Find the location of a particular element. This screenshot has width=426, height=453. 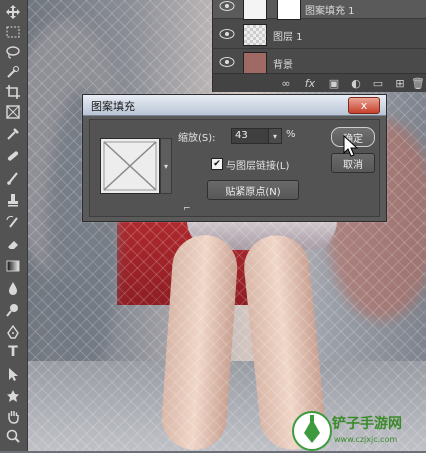

site-watermark: 铲子手游网 www.czjxjc.com is located at coordinates (359, 429).